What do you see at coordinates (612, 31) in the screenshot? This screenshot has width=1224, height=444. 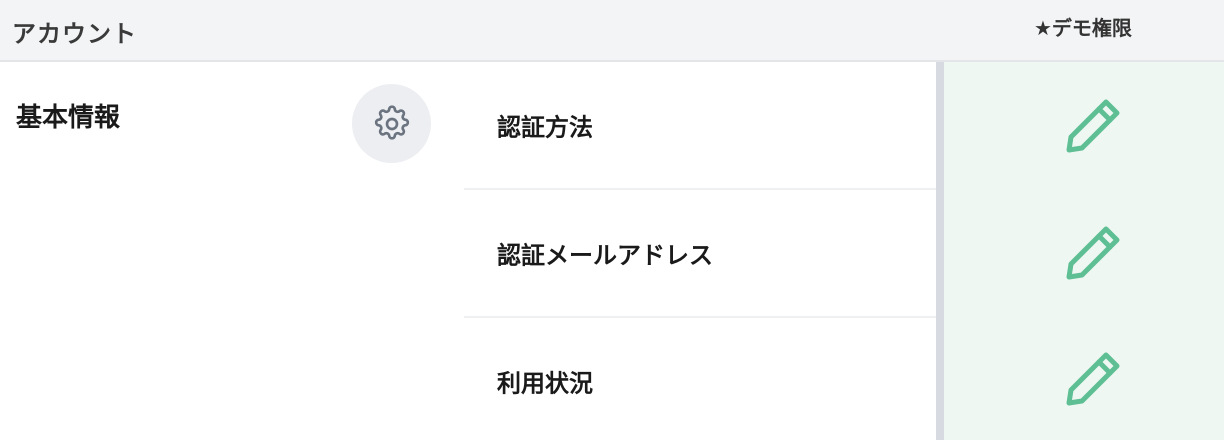 I see `page-header: アカウント ★デモ権限` at bounding box center [612, 31].